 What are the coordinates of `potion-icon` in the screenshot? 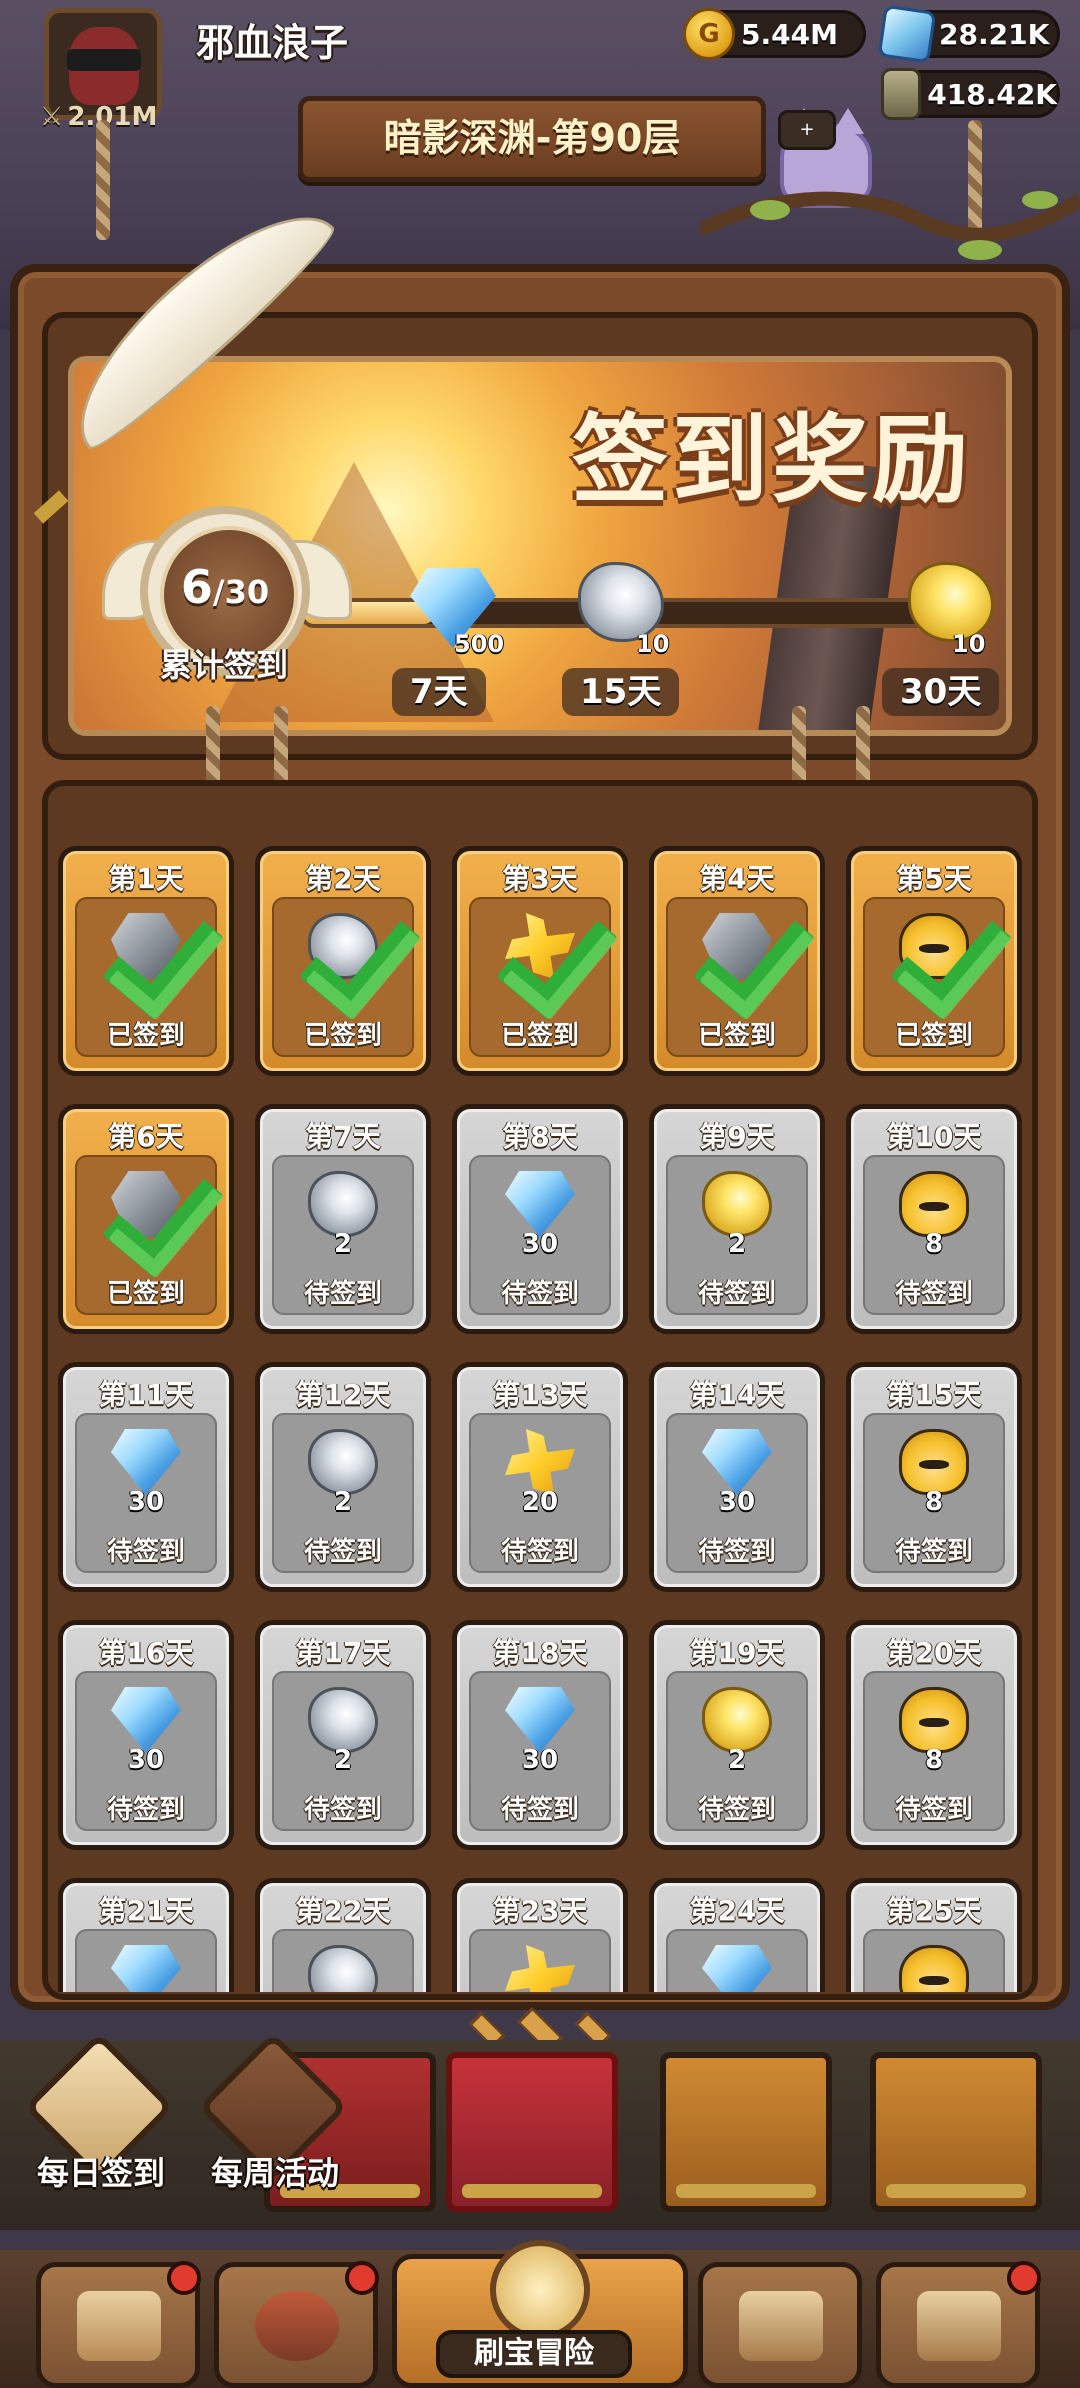 It's located at (901, 94).